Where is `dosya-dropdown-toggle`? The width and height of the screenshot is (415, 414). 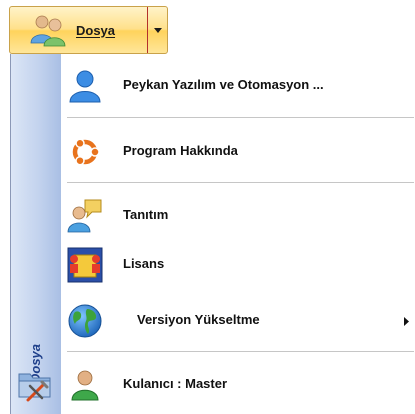
dosya-dropdown-toggle is located at coordinates (157, 30).